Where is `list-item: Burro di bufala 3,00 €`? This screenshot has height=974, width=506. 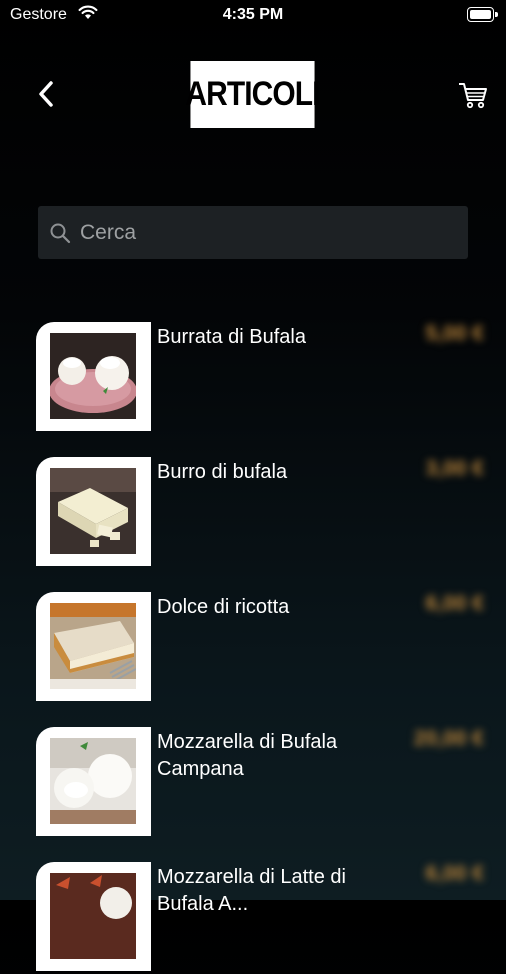 list-item: Burro di bufala 3,00 € is located at coordinates (253, 513).